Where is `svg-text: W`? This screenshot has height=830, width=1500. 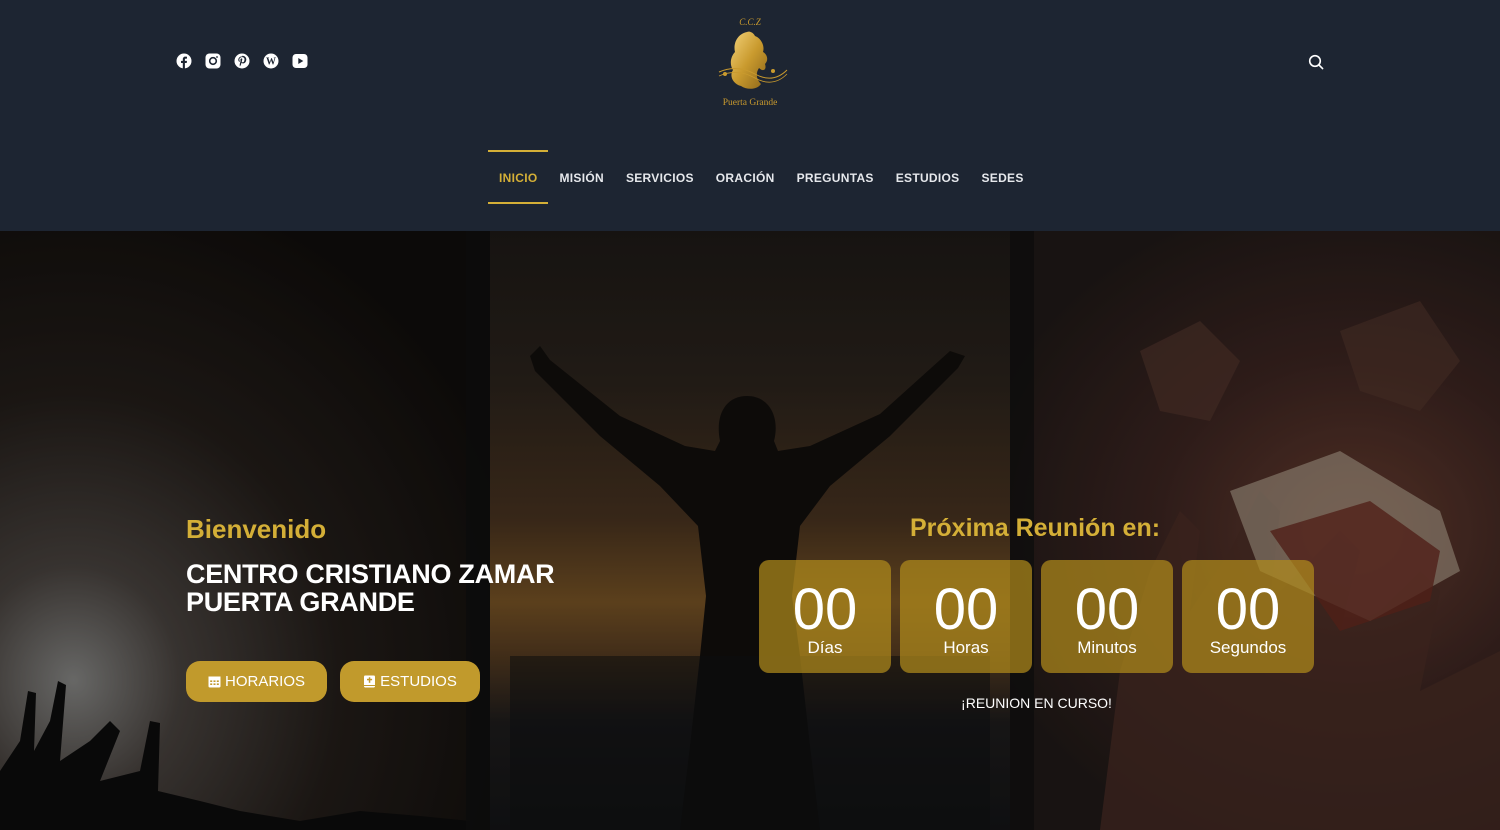
svg-text: W is located at coordinates (271, 62).